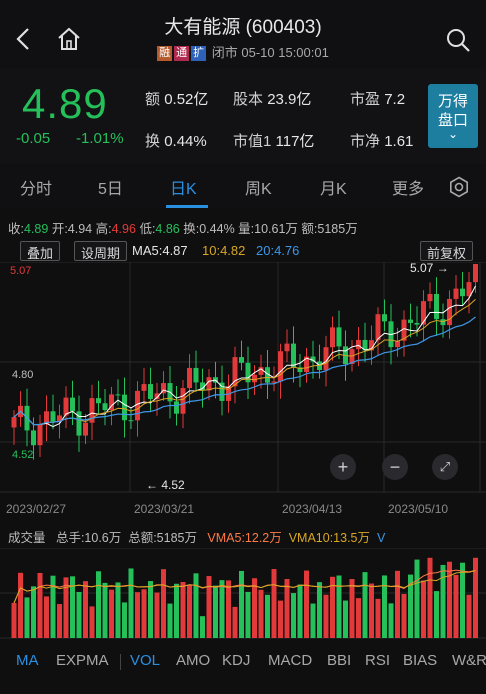 The height and width of the screenshot is (694, 486). I want to click on indicator-wr: W&R, so click(469, 660).